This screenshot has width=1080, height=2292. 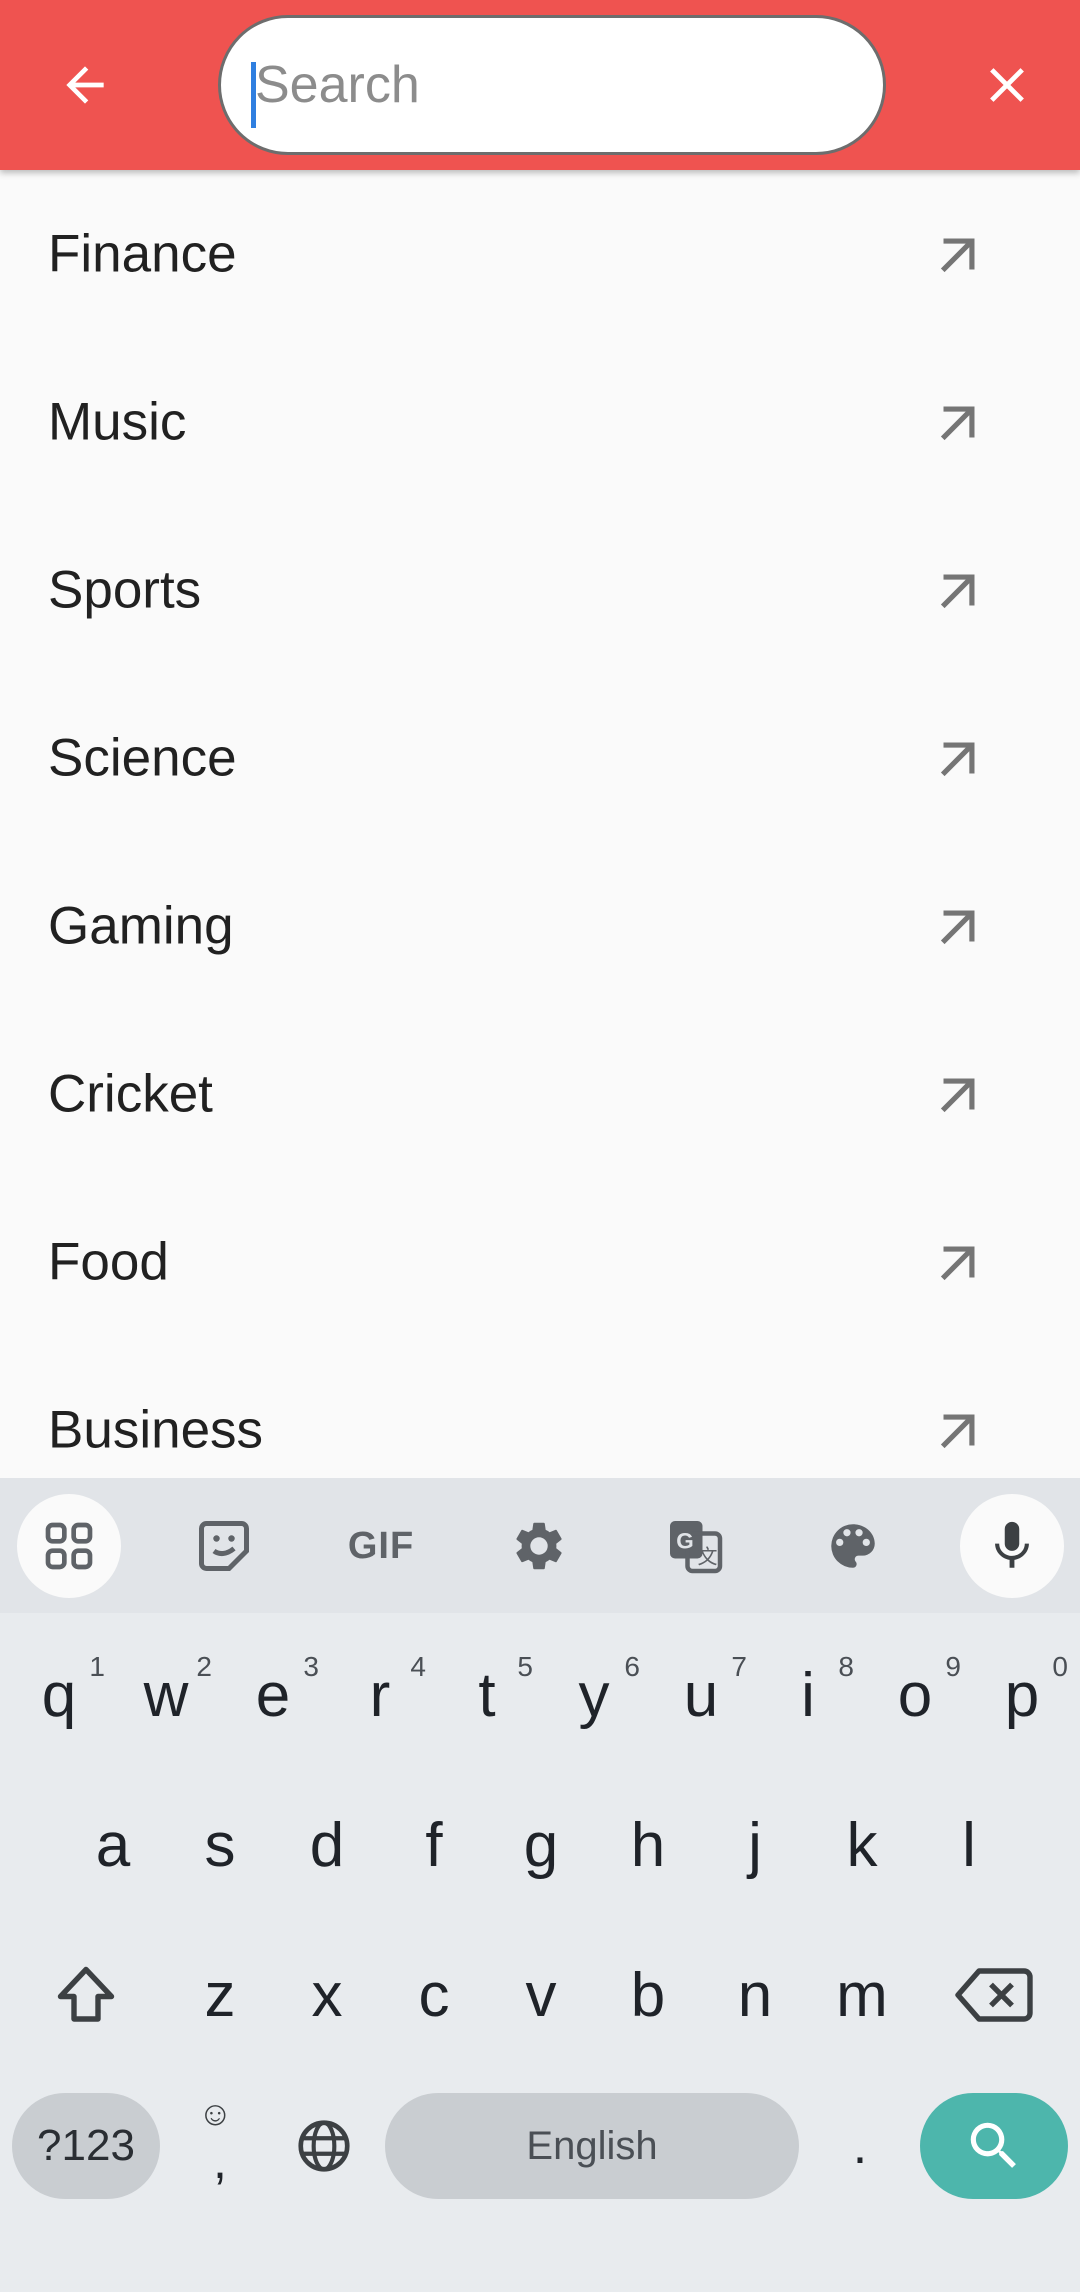 I want to click on suggestion-item: Cricket, so click(x=540, y=1094).